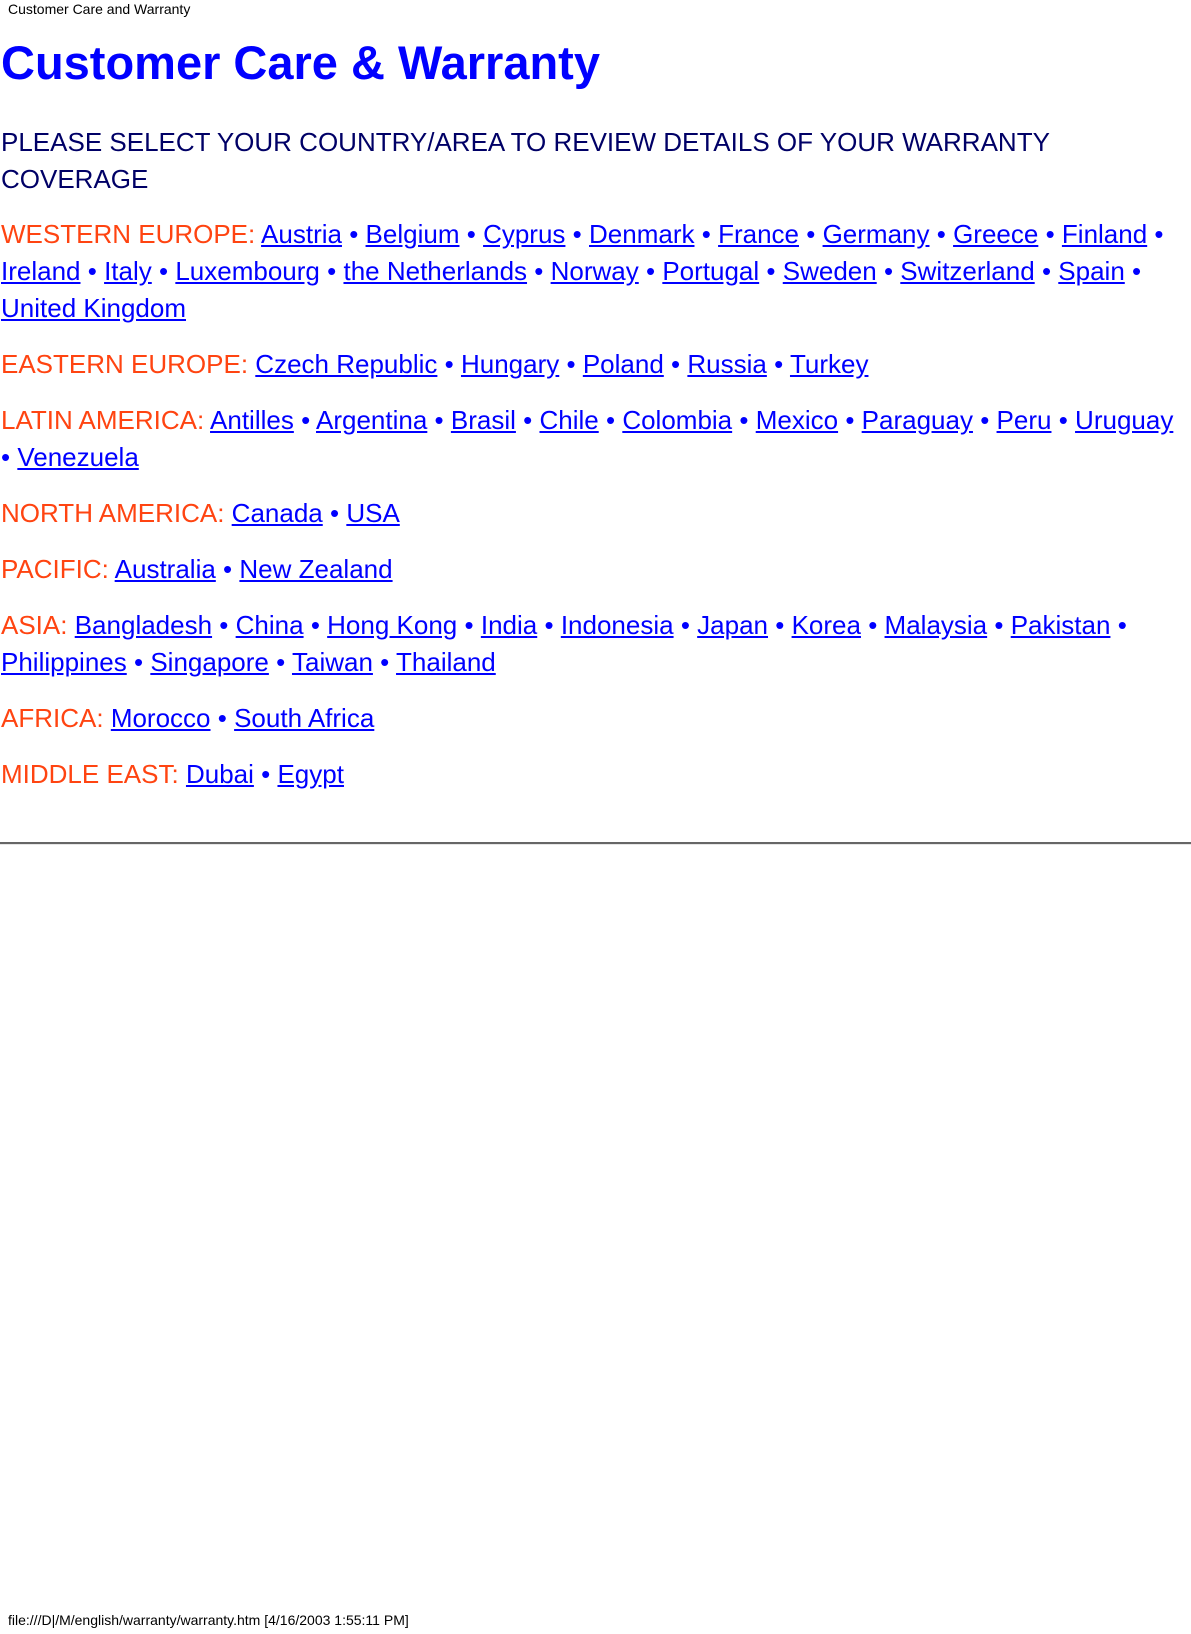  Describe the element at coordinates (936, 625) in the screenshot. I see `country-link-malaysia: Malaysia` at that location.